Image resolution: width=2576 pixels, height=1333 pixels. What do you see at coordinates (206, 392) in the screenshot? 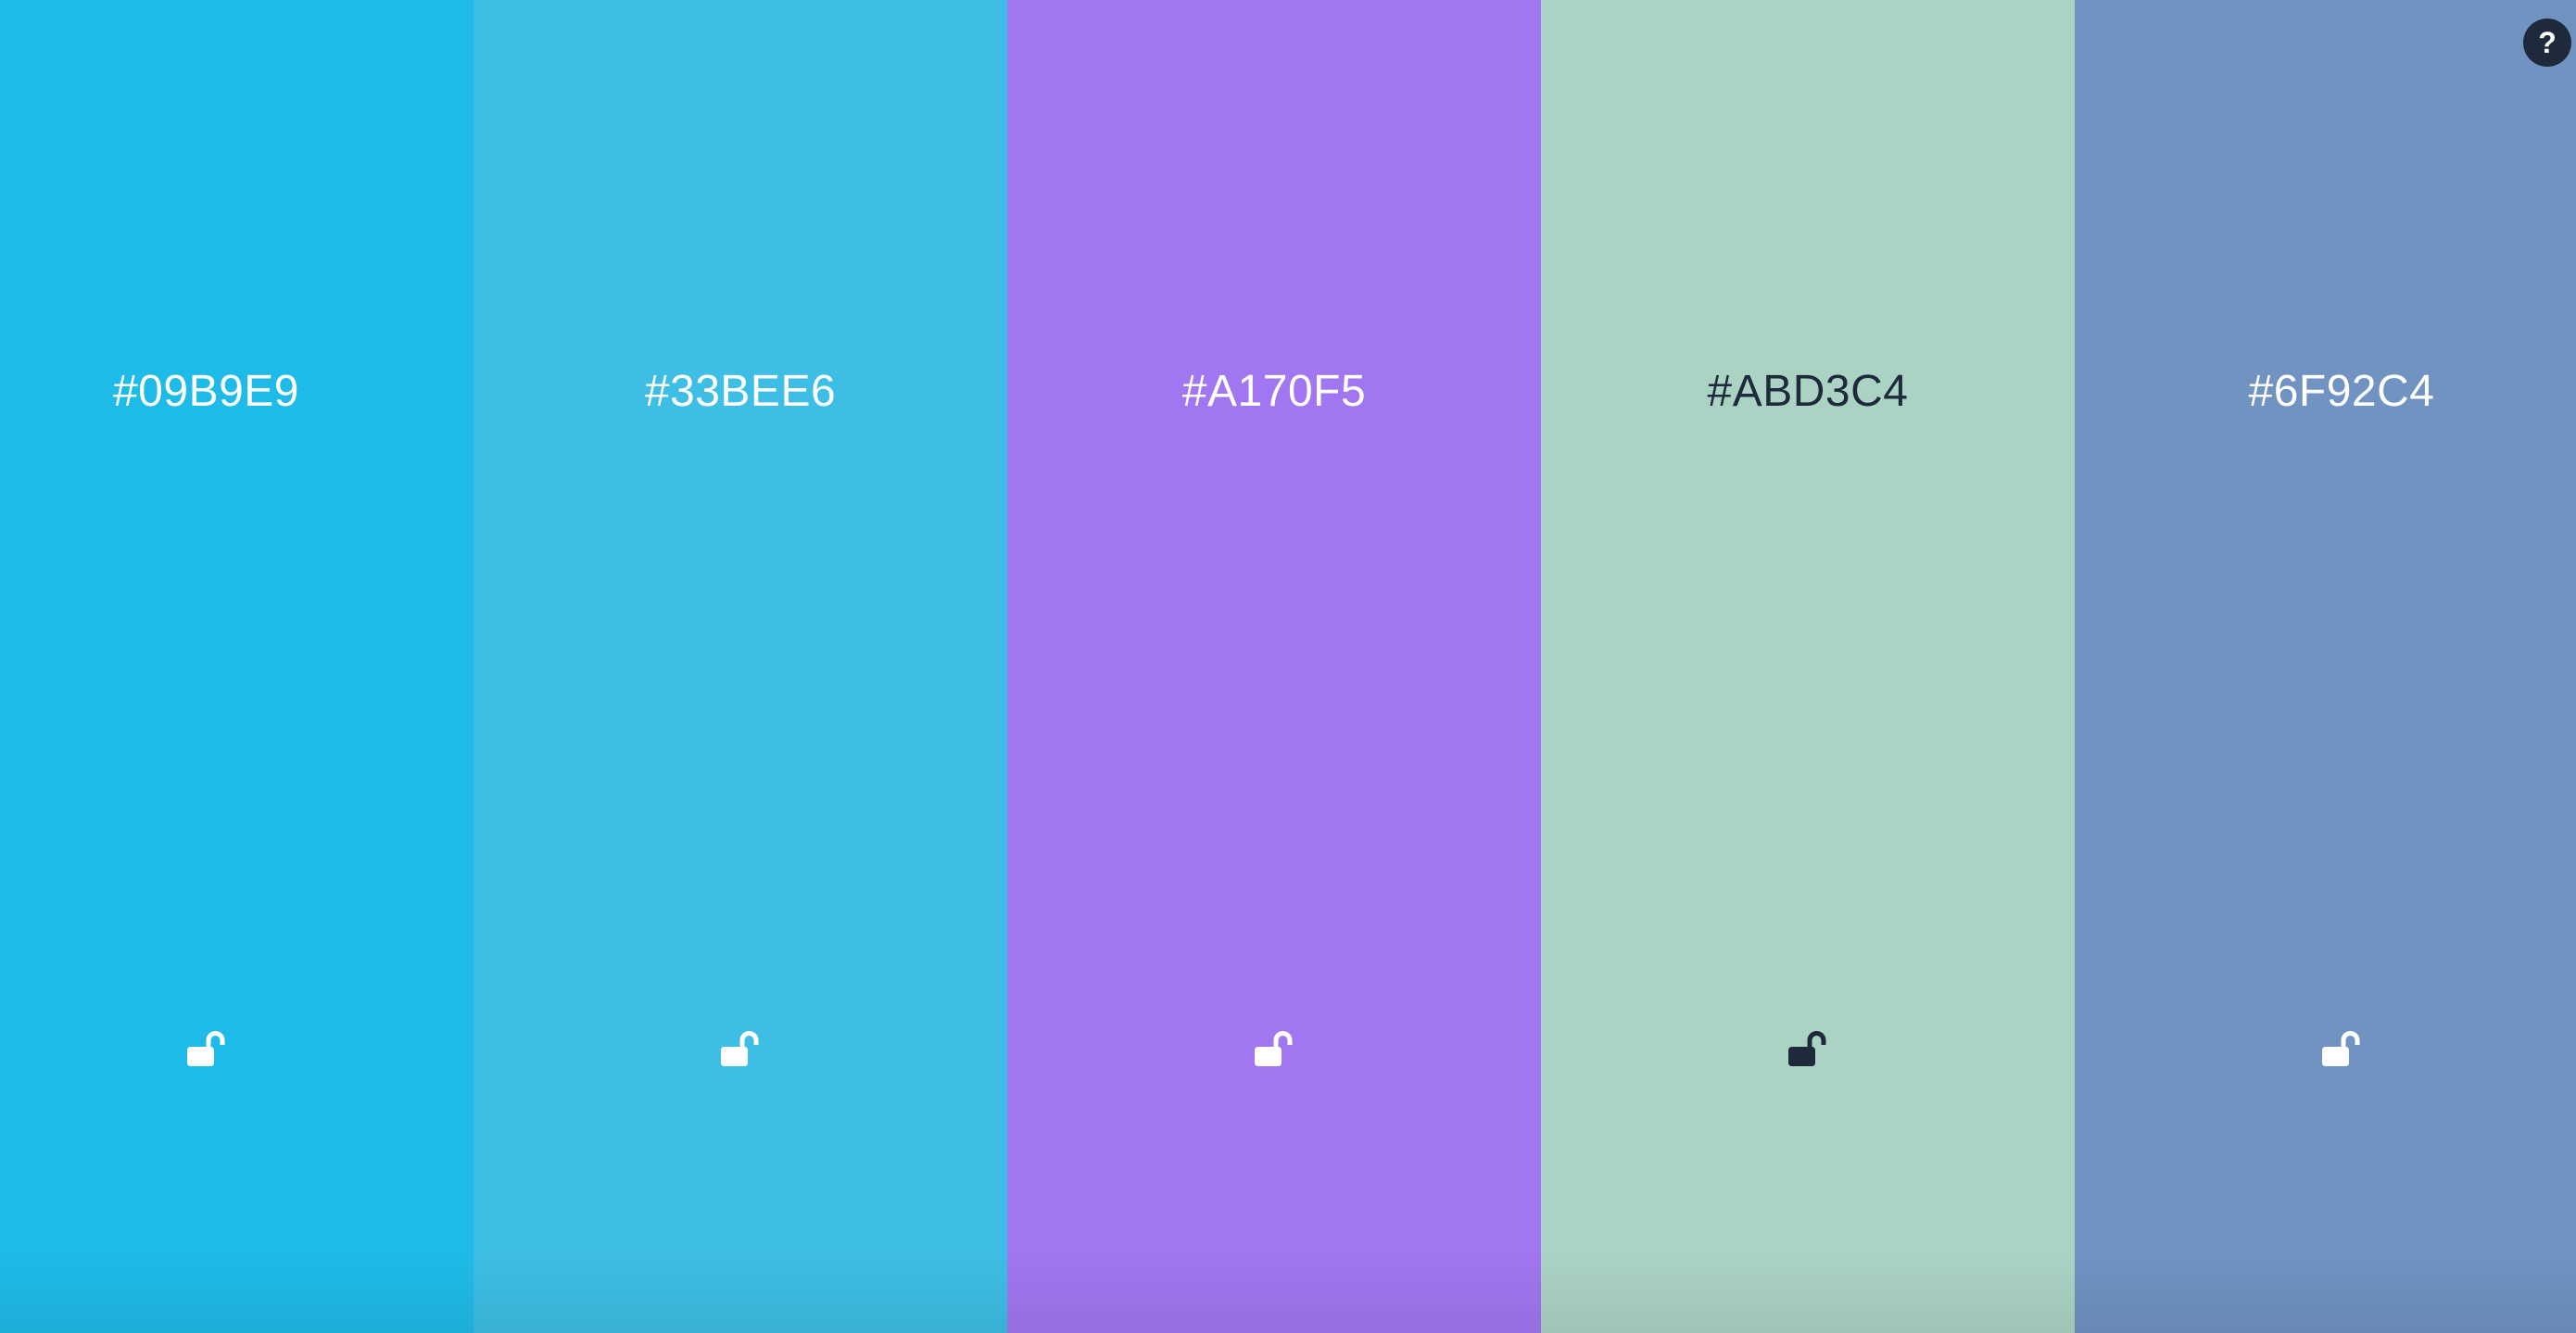
I see `hex-code: #09B9E9` at bounding box center [206, 392].